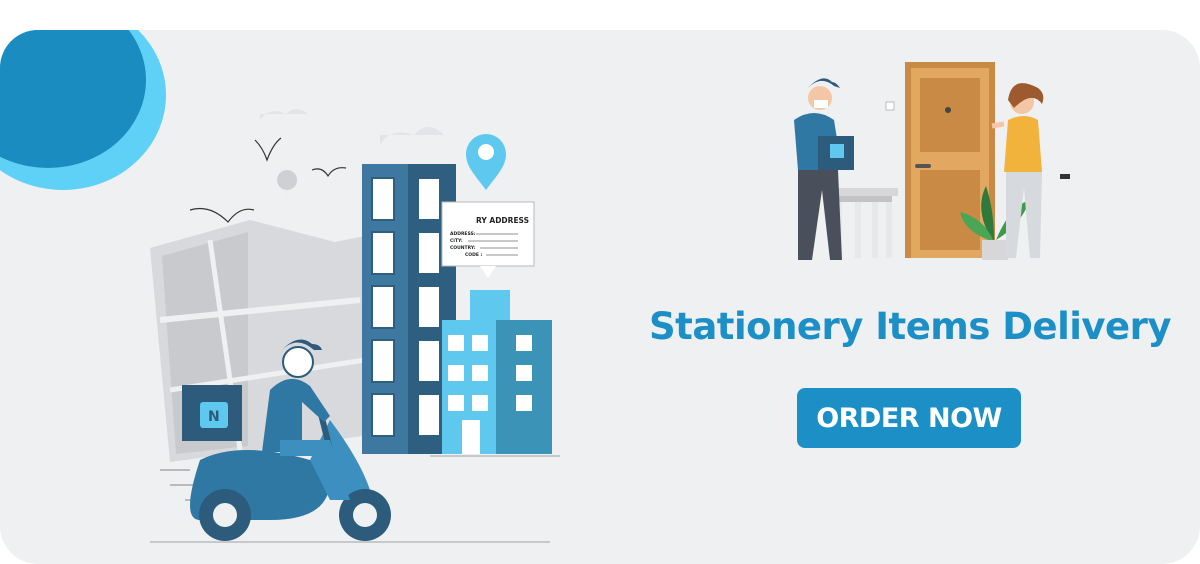 The height and width of the screenshot is (564, 1200). I want to click on address-card-heading: RY ADDRESS, so click(502, 220).